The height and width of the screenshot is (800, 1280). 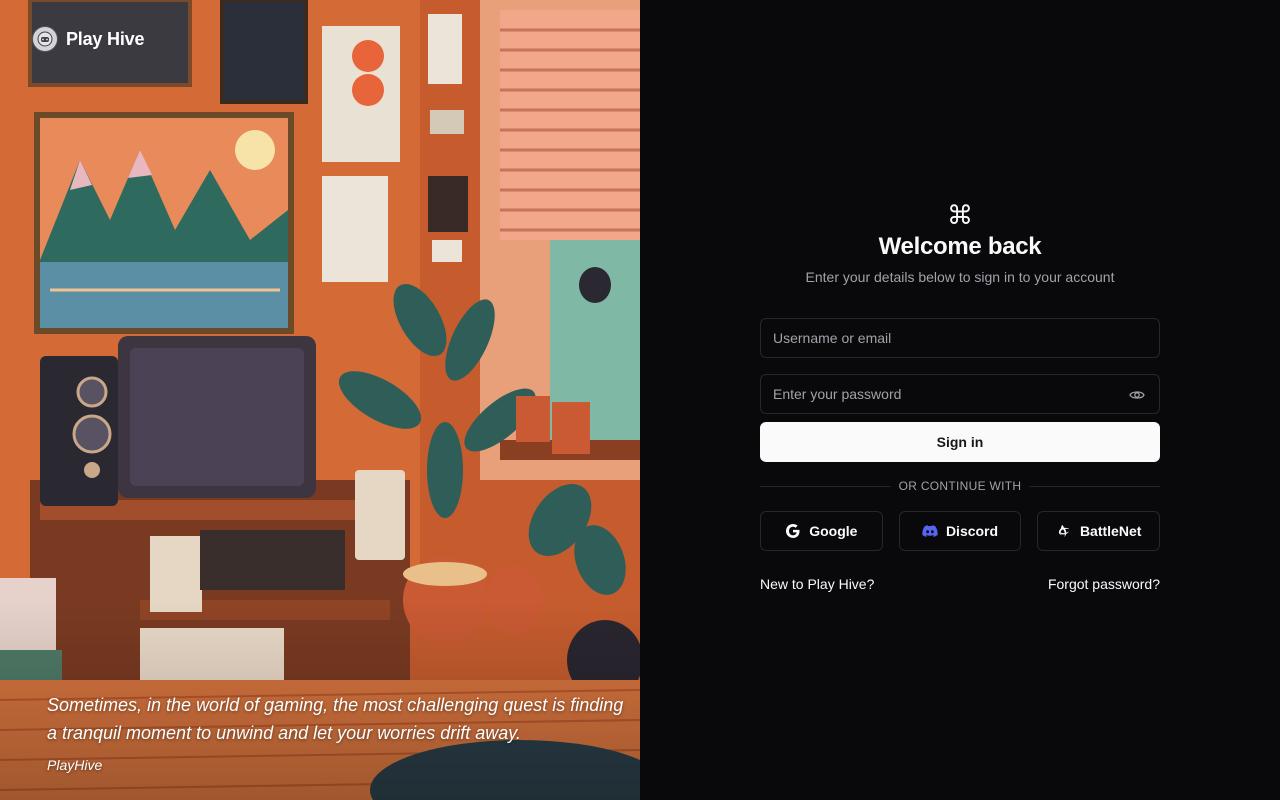 I want to click on sign-in-button: Sign in, so click(x=960, y=442).